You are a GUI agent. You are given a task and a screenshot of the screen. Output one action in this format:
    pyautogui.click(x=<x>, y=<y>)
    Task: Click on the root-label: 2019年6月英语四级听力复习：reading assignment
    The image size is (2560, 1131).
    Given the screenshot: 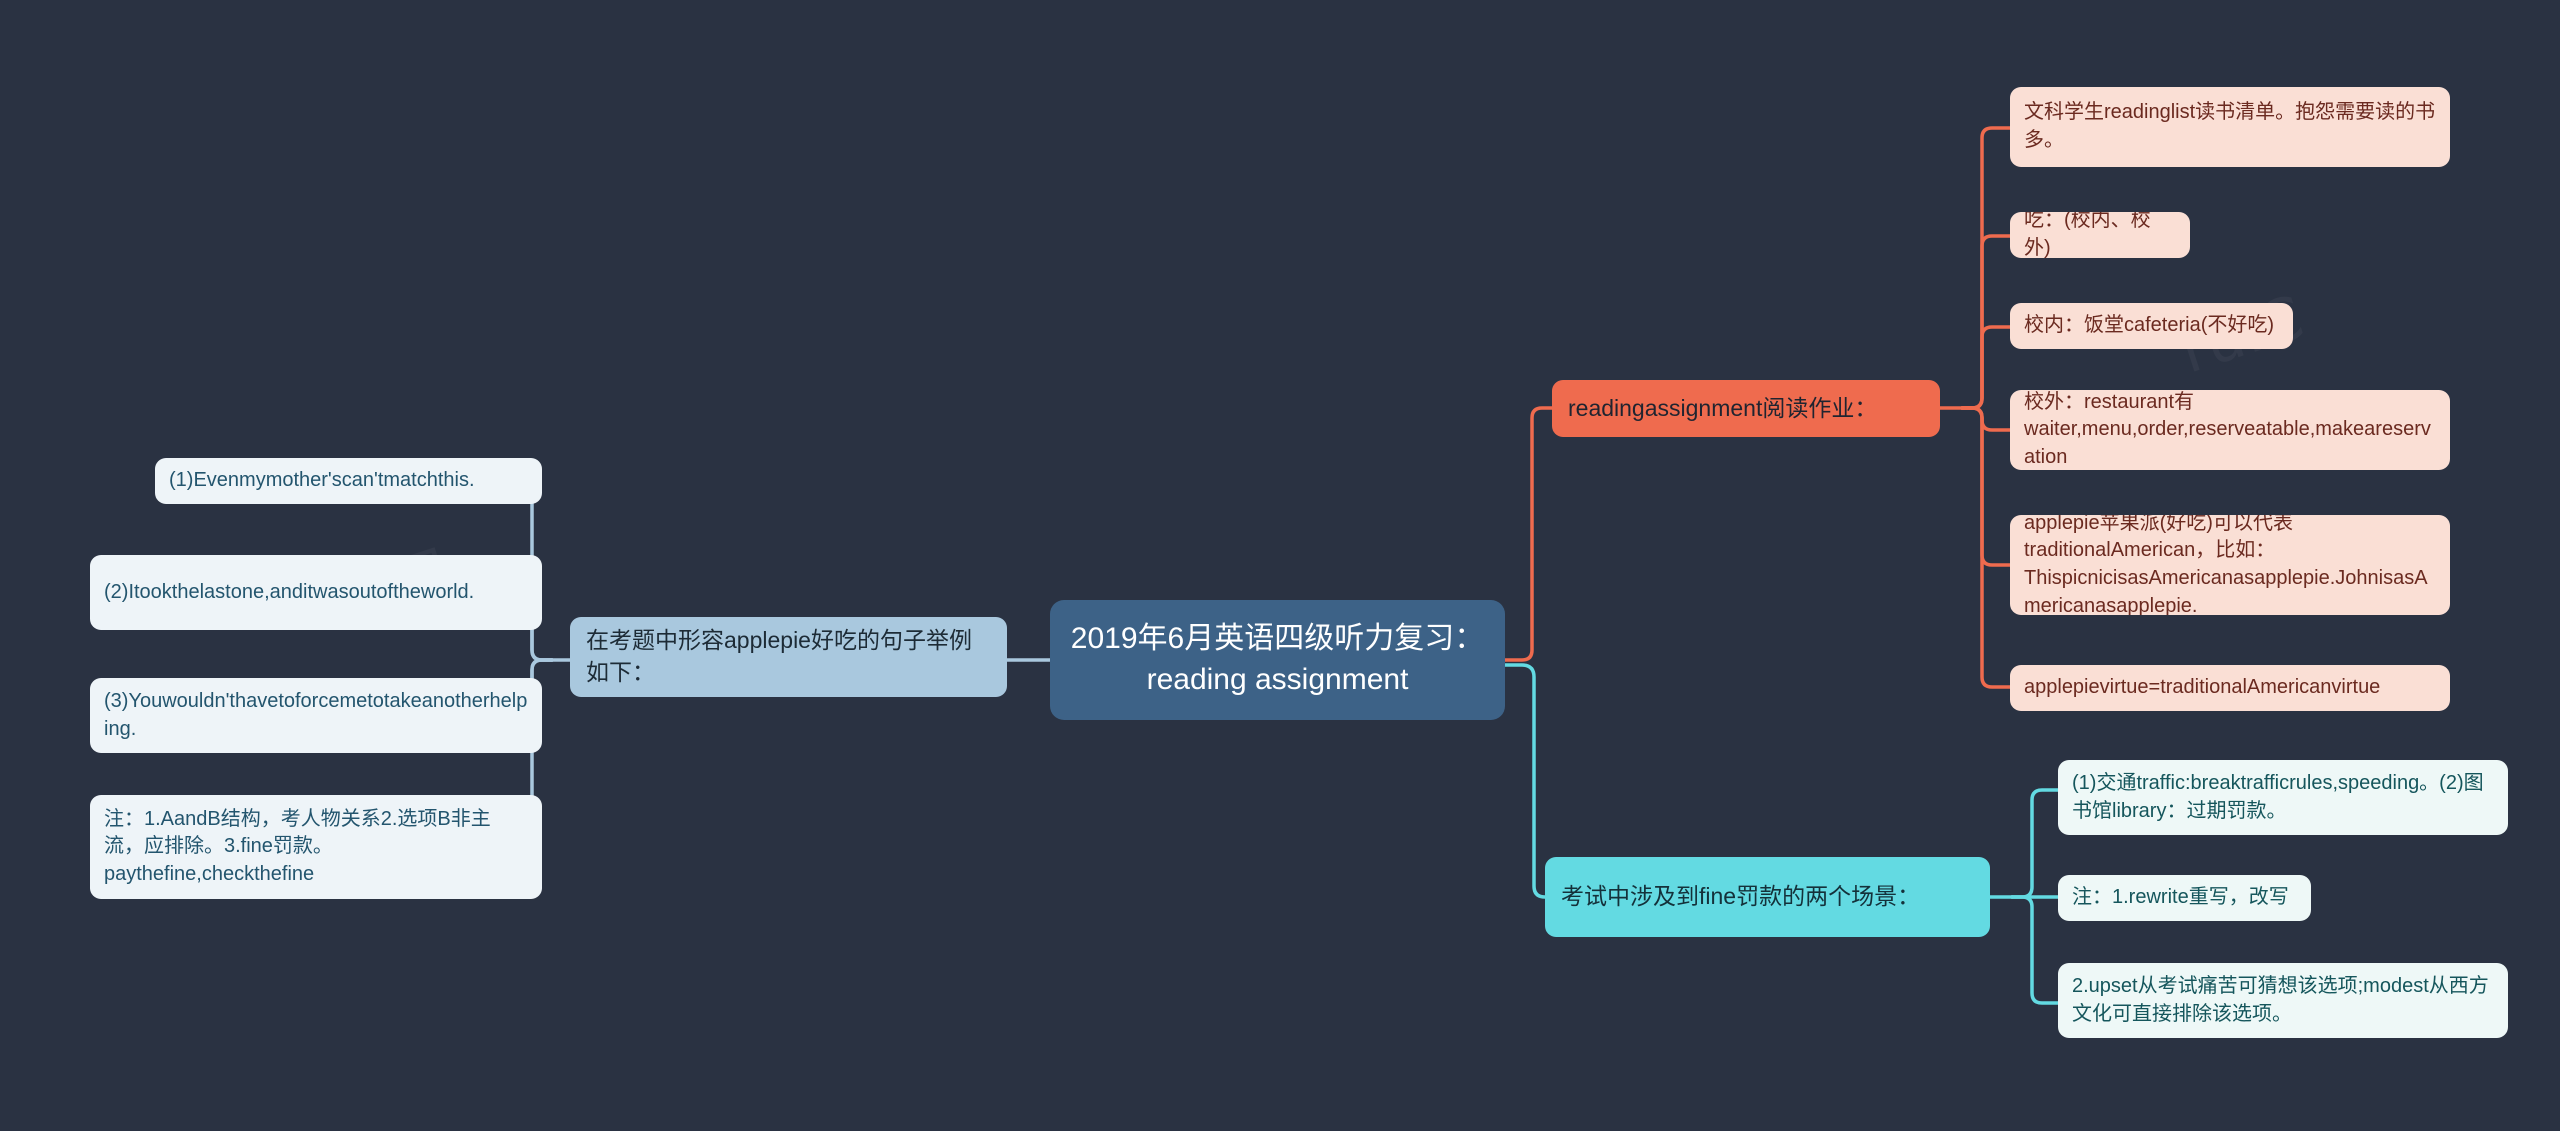 What is the action you would take?
    pyautogui.click(x=1277, y=659)
    